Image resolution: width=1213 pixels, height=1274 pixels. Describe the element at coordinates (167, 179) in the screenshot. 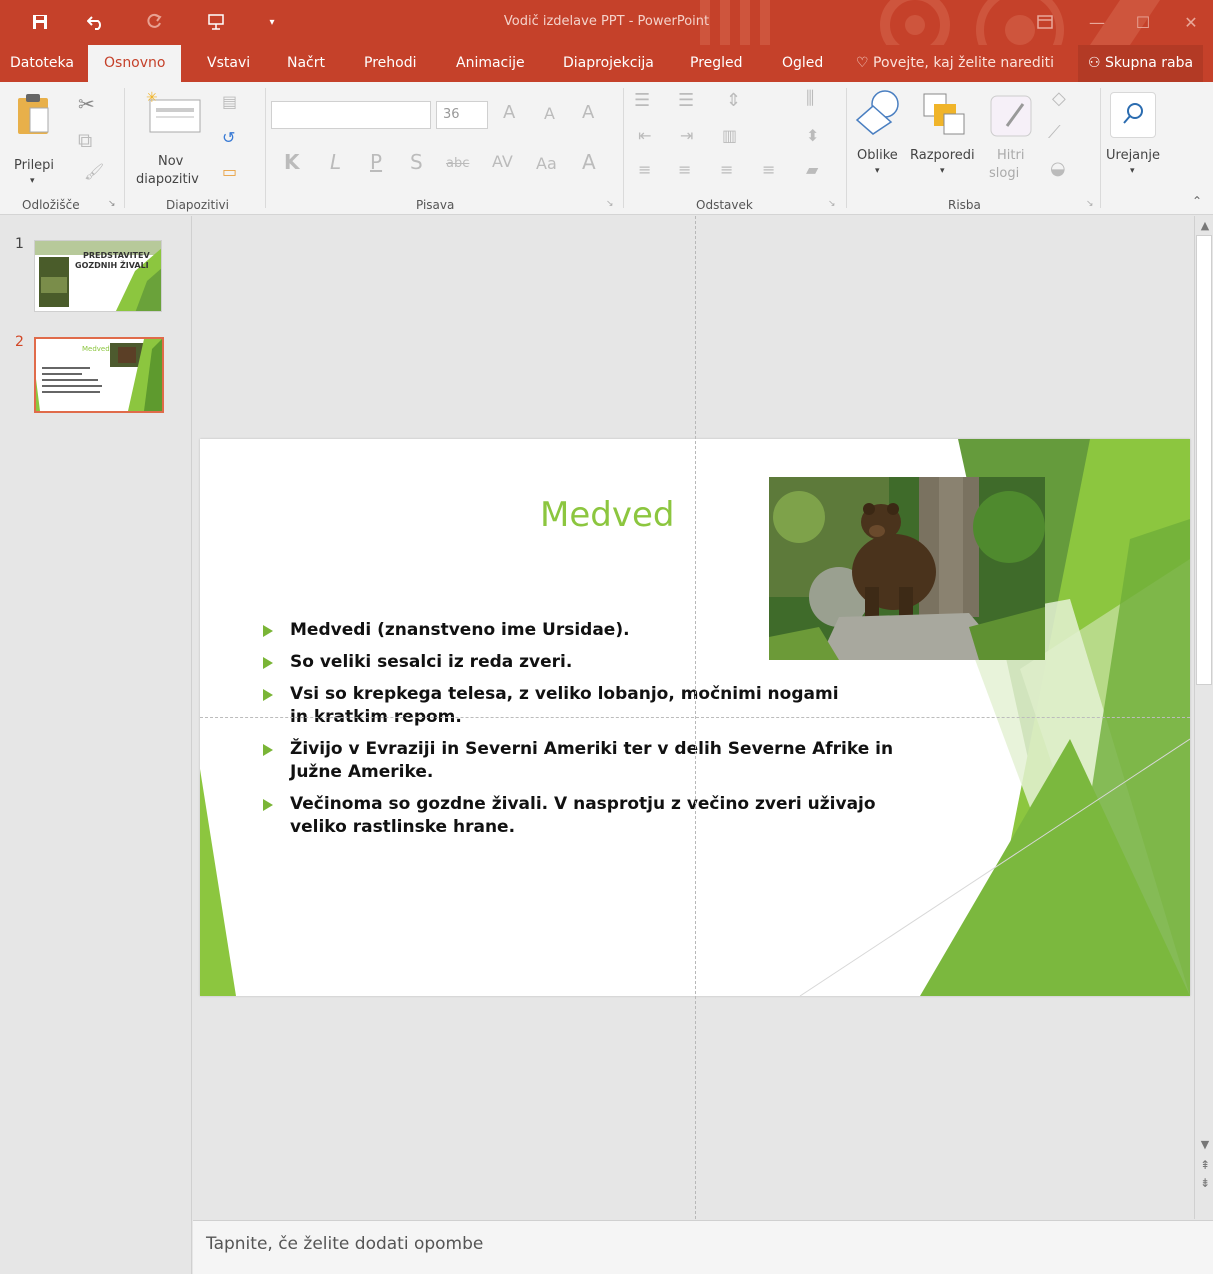

I see `new-slide-label-2: diapozitiv` at that location.